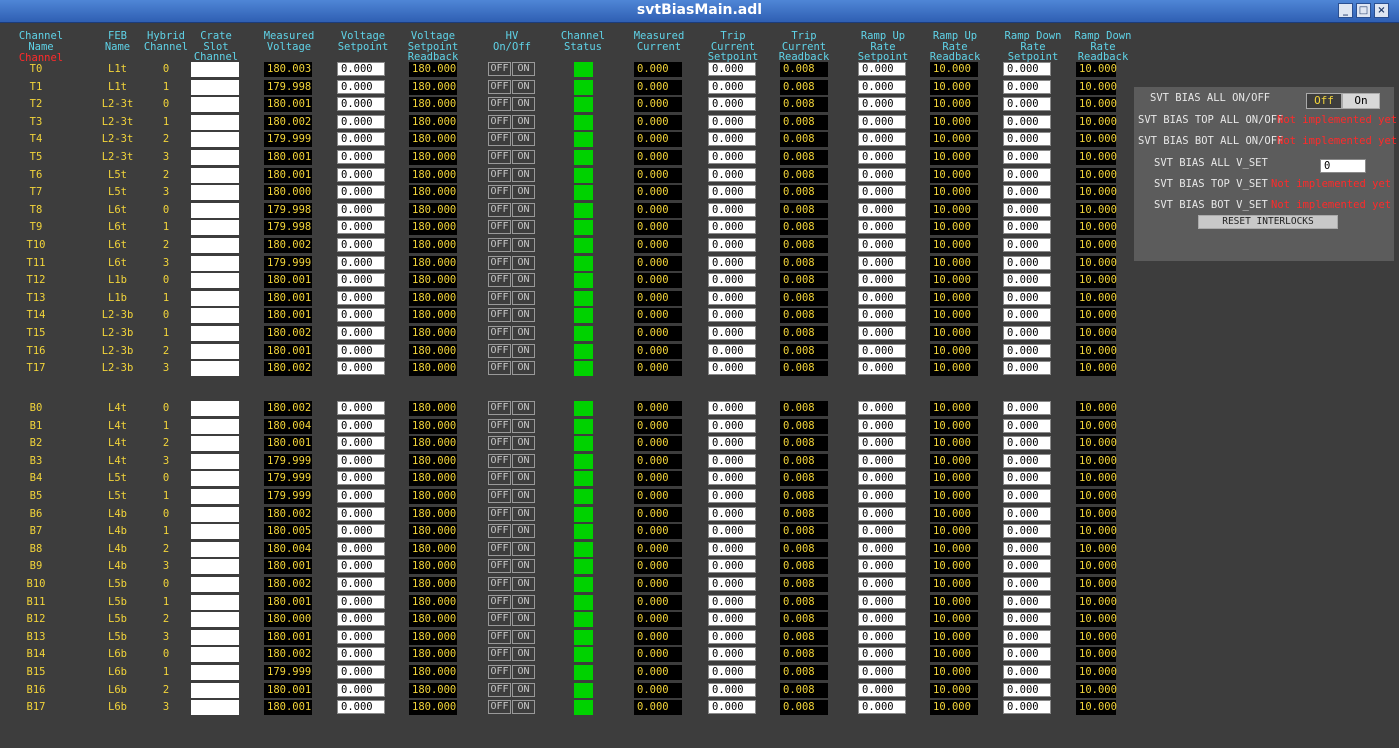  I want to click on reset-interlocks-button: RESET INTERLOCKS, so click(1268, 222).